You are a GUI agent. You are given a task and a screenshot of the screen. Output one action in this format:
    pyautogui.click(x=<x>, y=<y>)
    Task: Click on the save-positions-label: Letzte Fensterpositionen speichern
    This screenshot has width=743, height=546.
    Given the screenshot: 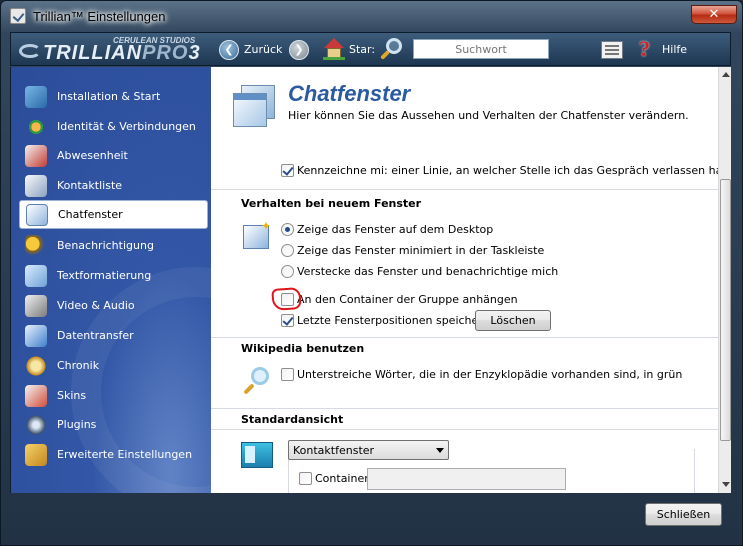 What is the action you would take?
    pyautogui.click(x=393, y=320)
    